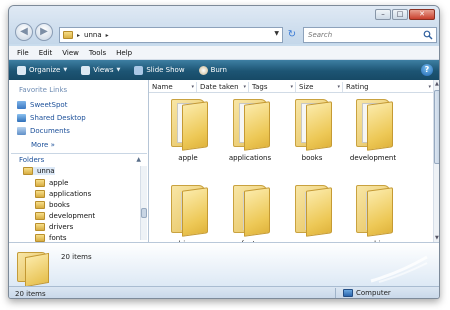  I want to click on refresh-icon: ↻, so click(292, 35).